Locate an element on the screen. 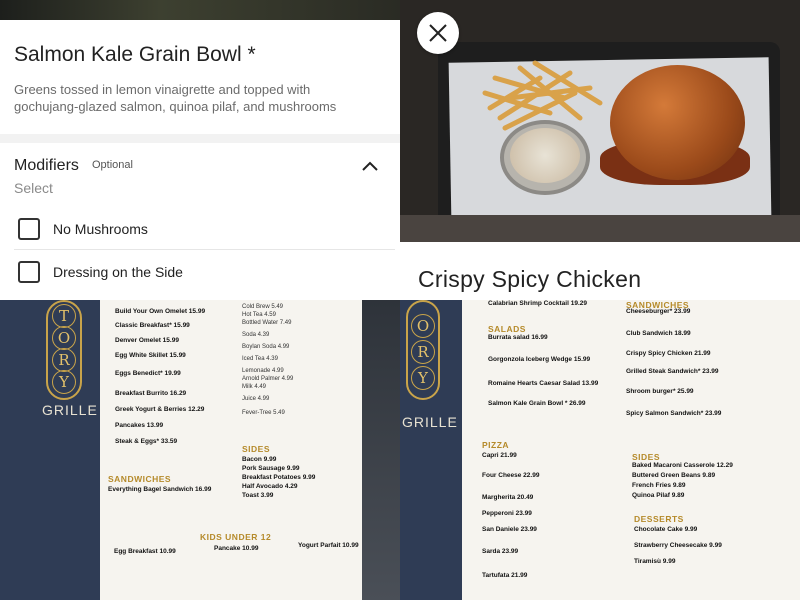 This screenshot has height=600, width=800. menu-item: Pancakes 13.99 is located at coordinates (139, 425).